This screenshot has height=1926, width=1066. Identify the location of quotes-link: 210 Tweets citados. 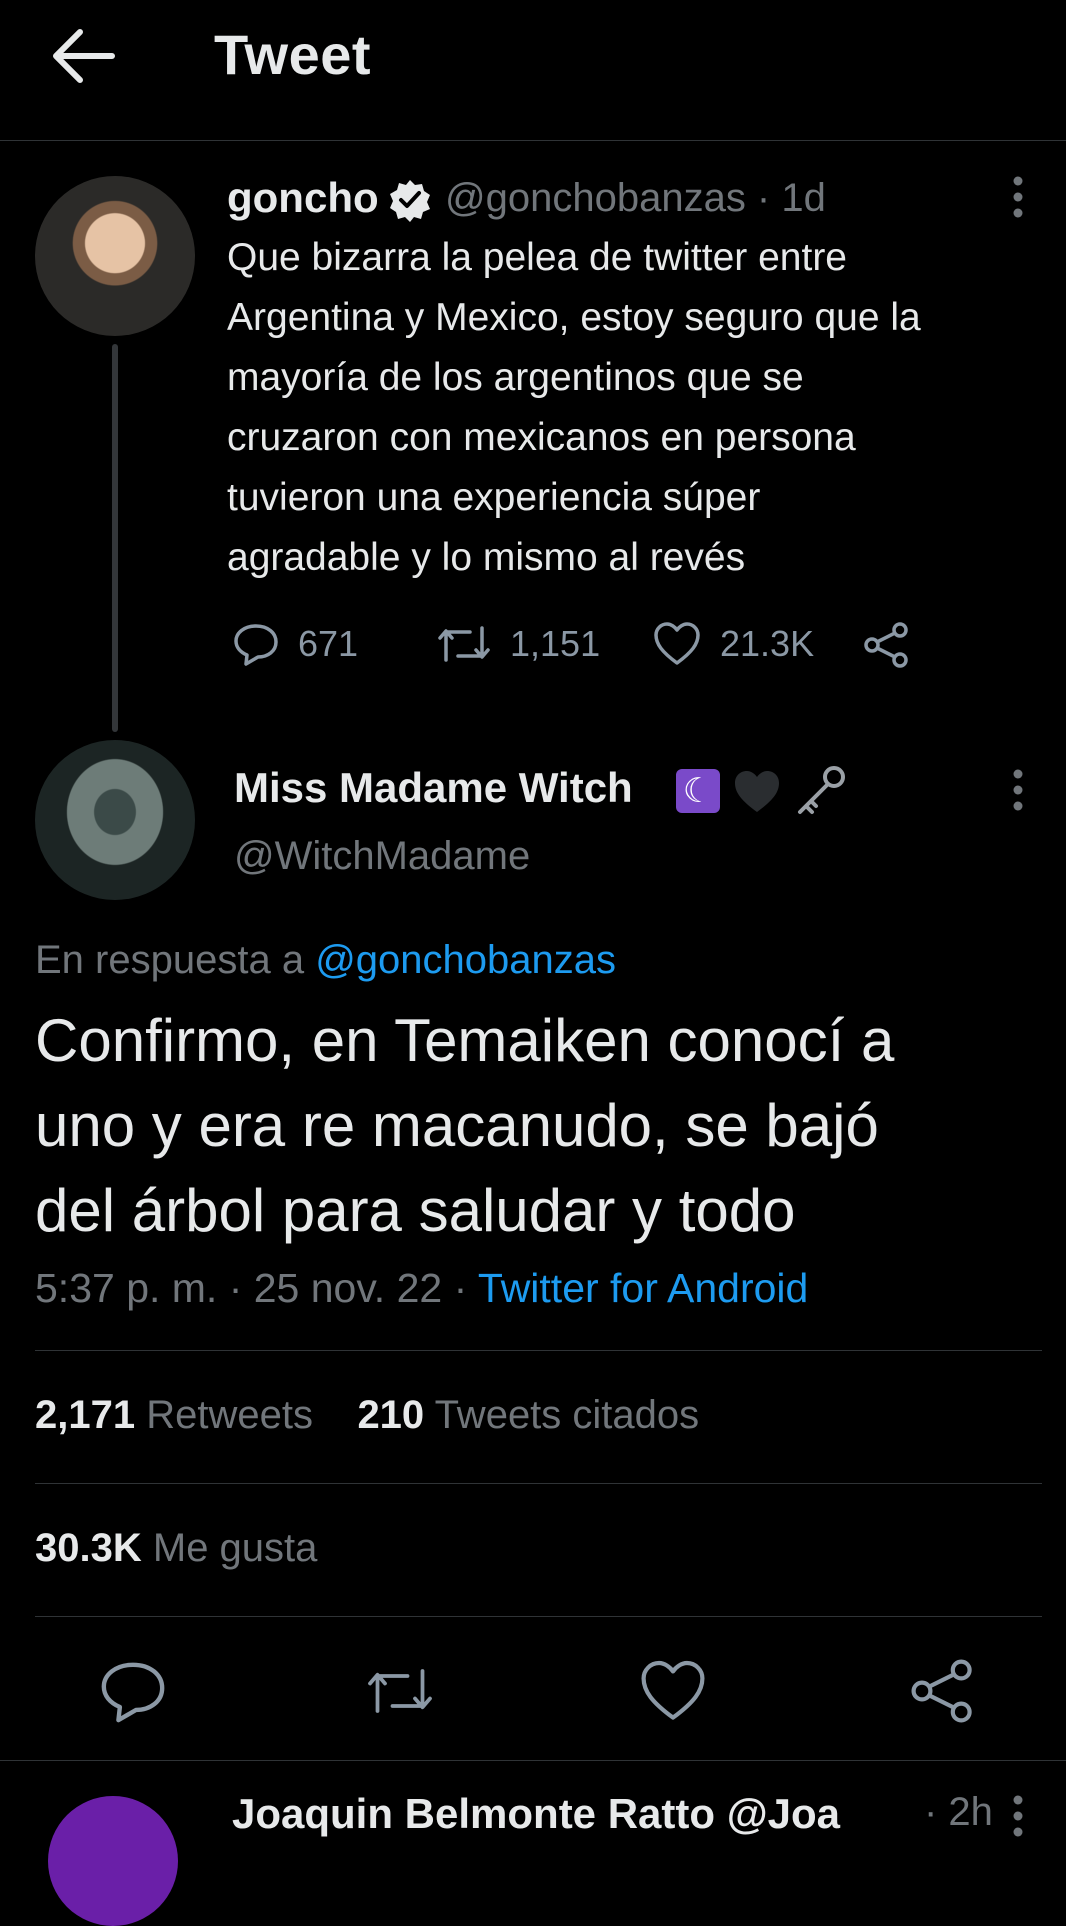
(528, 1415).